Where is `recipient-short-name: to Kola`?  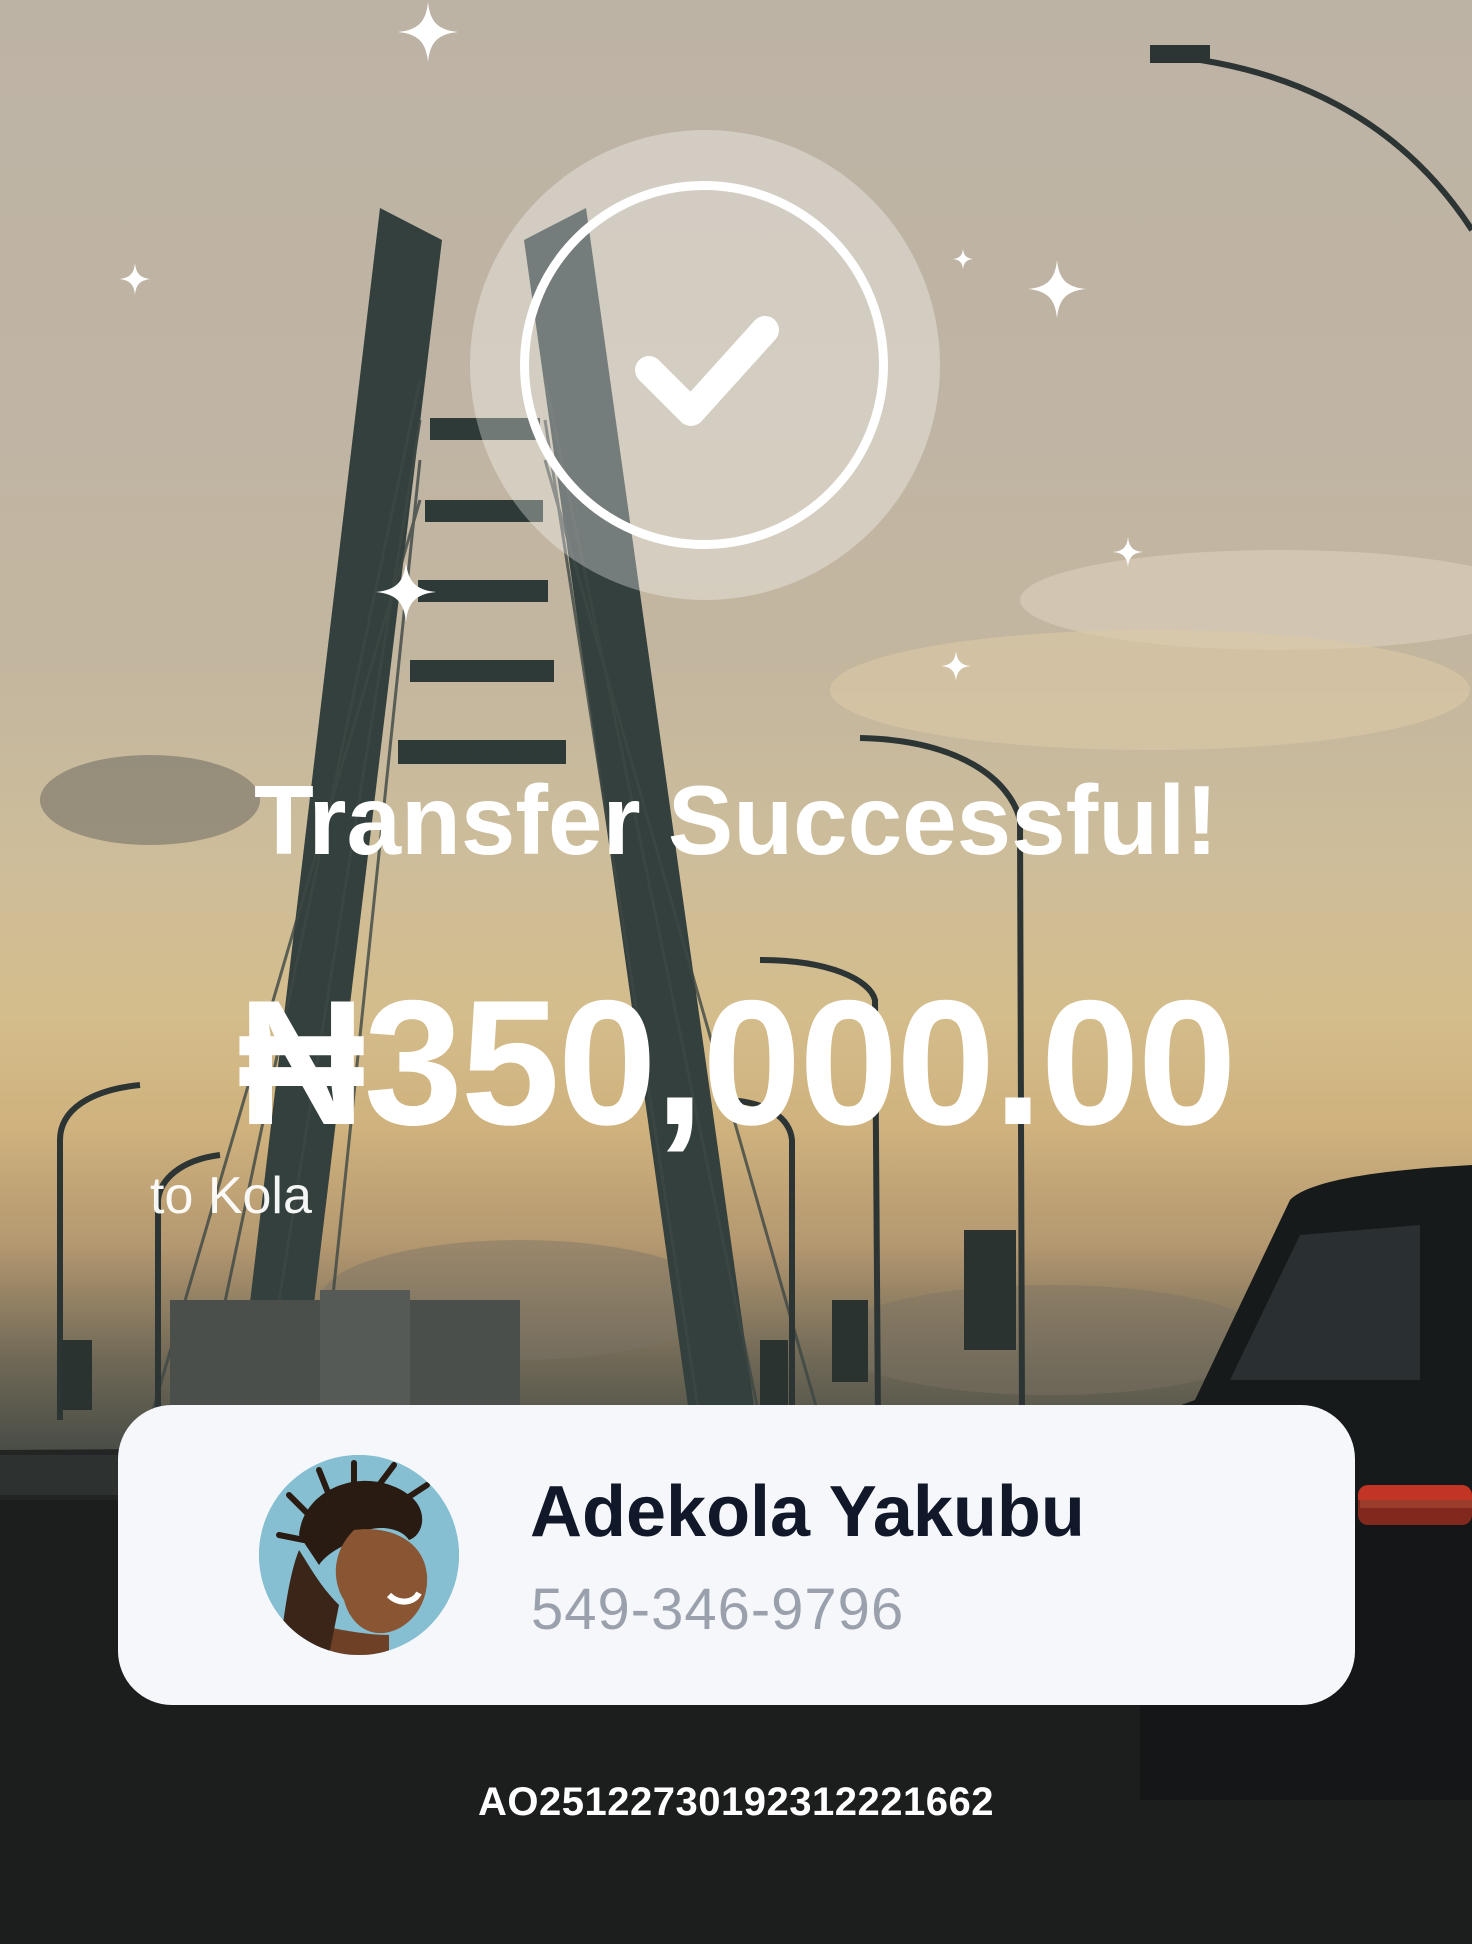 recipient-short-name: to Kola is located at coordinates (231, 1196).